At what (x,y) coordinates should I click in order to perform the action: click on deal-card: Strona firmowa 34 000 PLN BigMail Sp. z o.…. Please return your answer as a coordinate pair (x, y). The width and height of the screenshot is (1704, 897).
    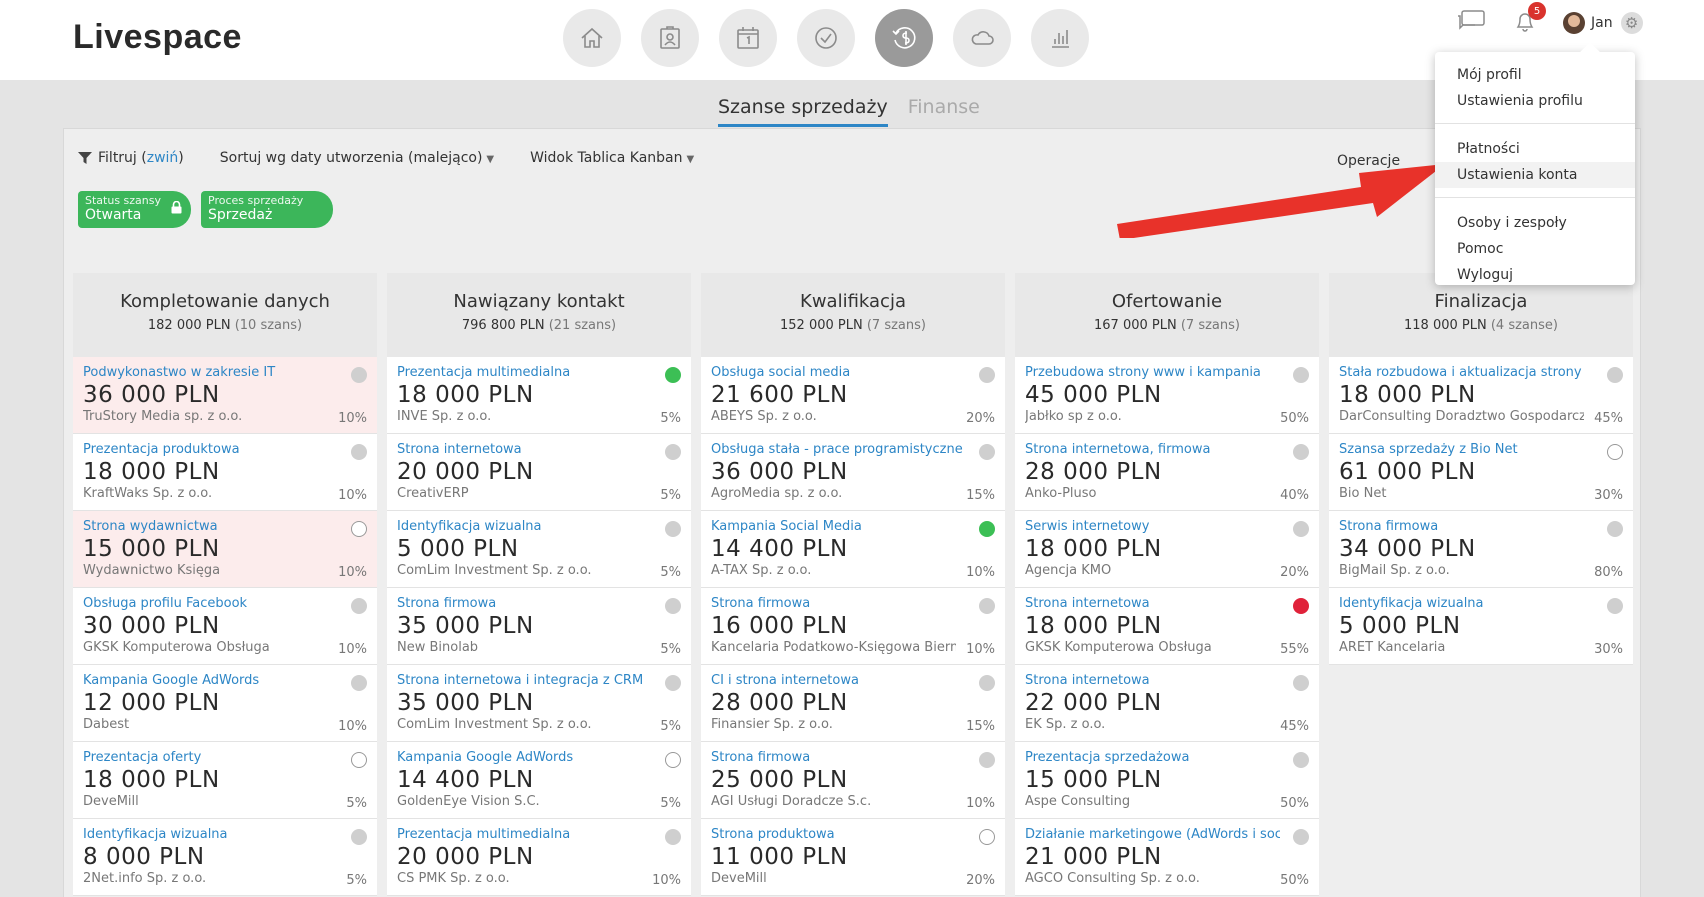
    Looking at the image, I should click on (1481, 549).